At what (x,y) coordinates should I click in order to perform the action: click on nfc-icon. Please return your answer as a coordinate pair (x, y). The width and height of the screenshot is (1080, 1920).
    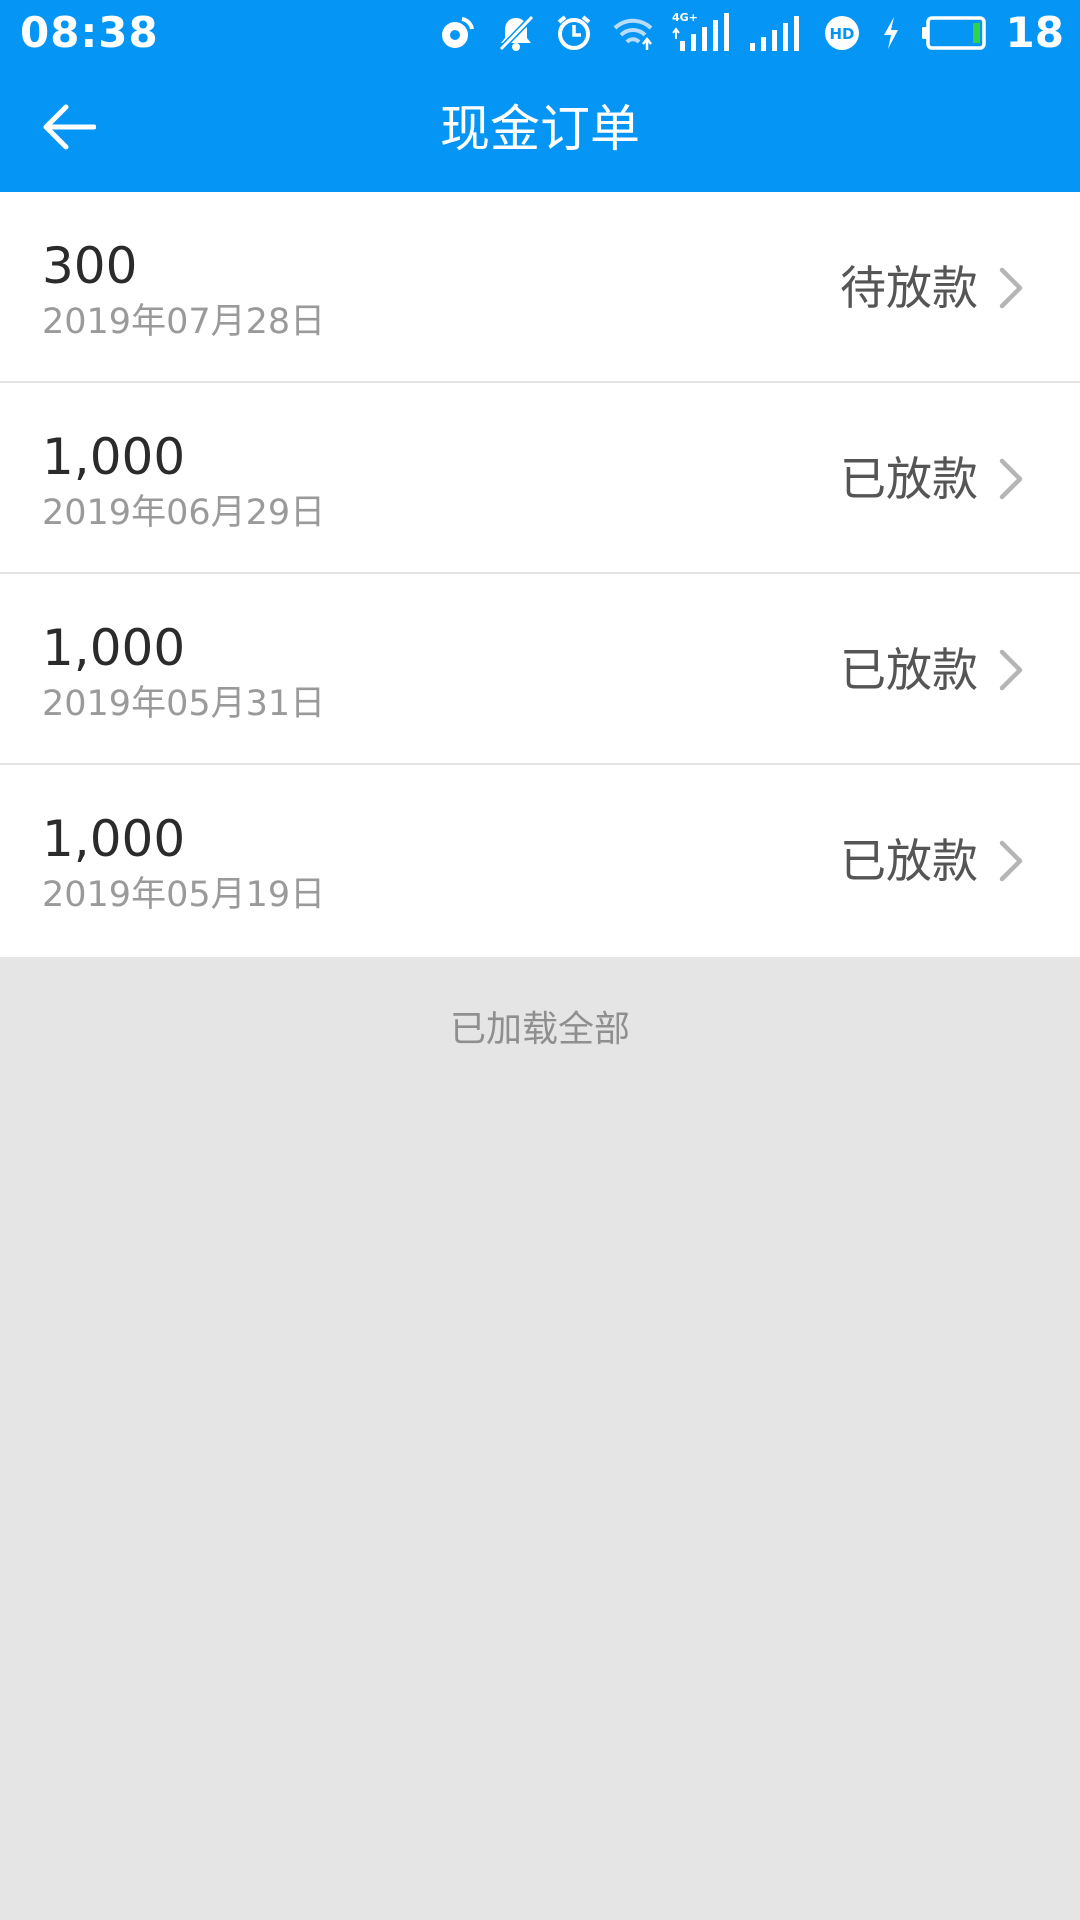
    Looking at the image, I should click on (458, 33).